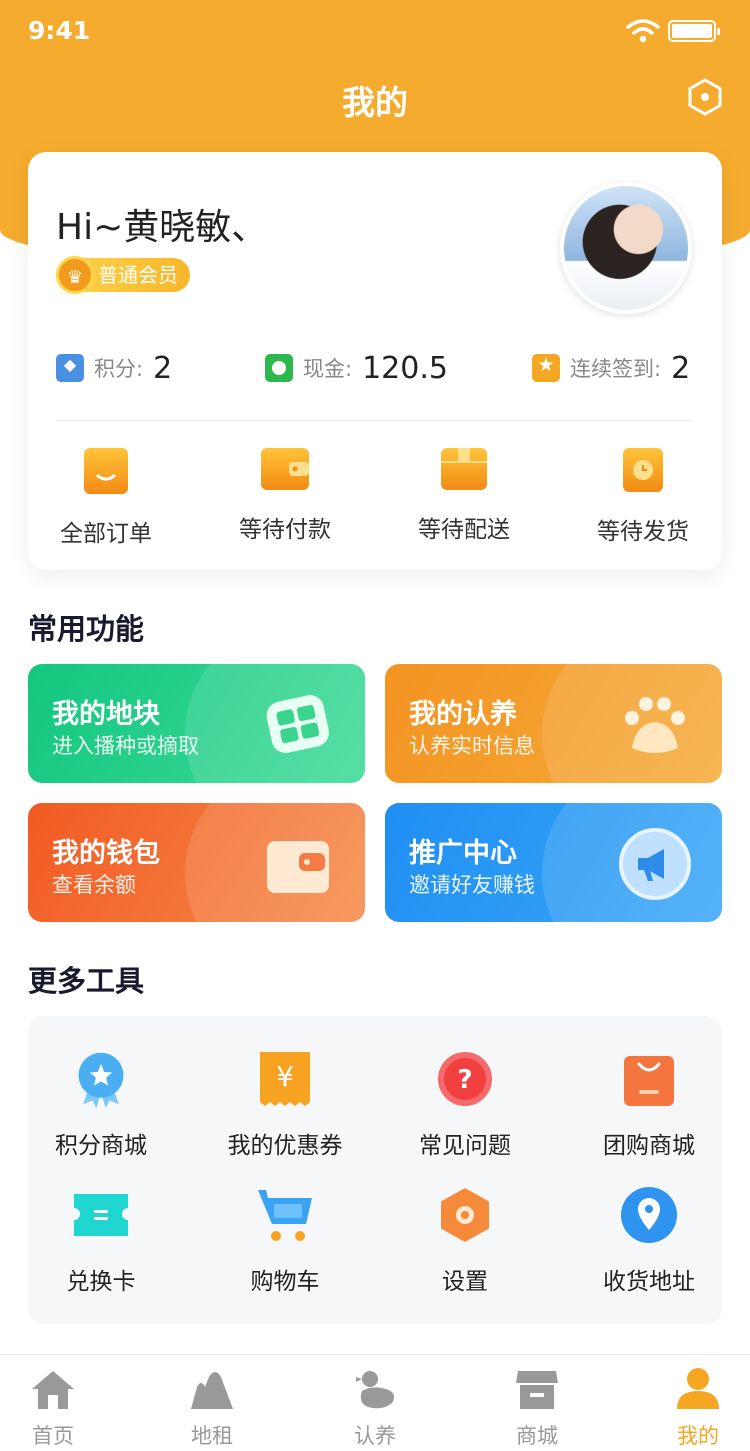  Describe the element at coordinates (705, 97) in the screenshot. I see `settings-hex-icon` at that location.